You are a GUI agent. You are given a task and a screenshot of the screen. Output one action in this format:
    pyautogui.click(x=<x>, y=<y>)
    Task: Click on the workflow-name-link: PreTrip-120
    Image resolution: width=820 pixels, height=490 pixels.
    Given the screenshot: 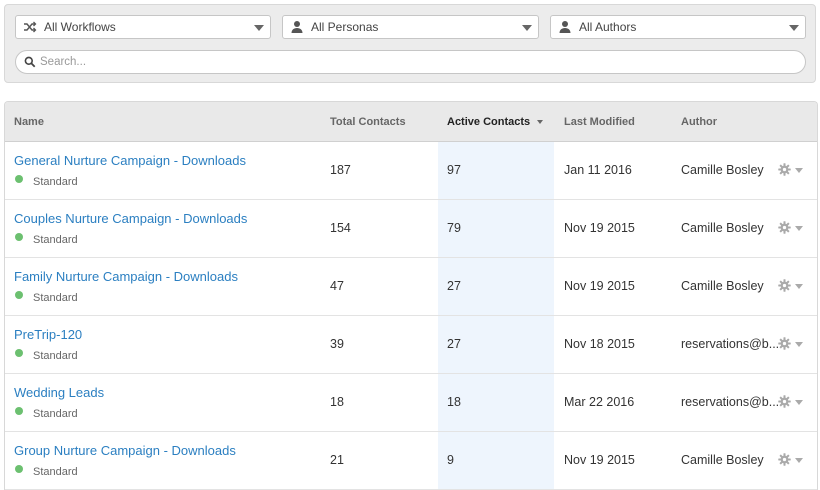 What is the action you would take?
    pyautogui.click(x=48, y=334)
    